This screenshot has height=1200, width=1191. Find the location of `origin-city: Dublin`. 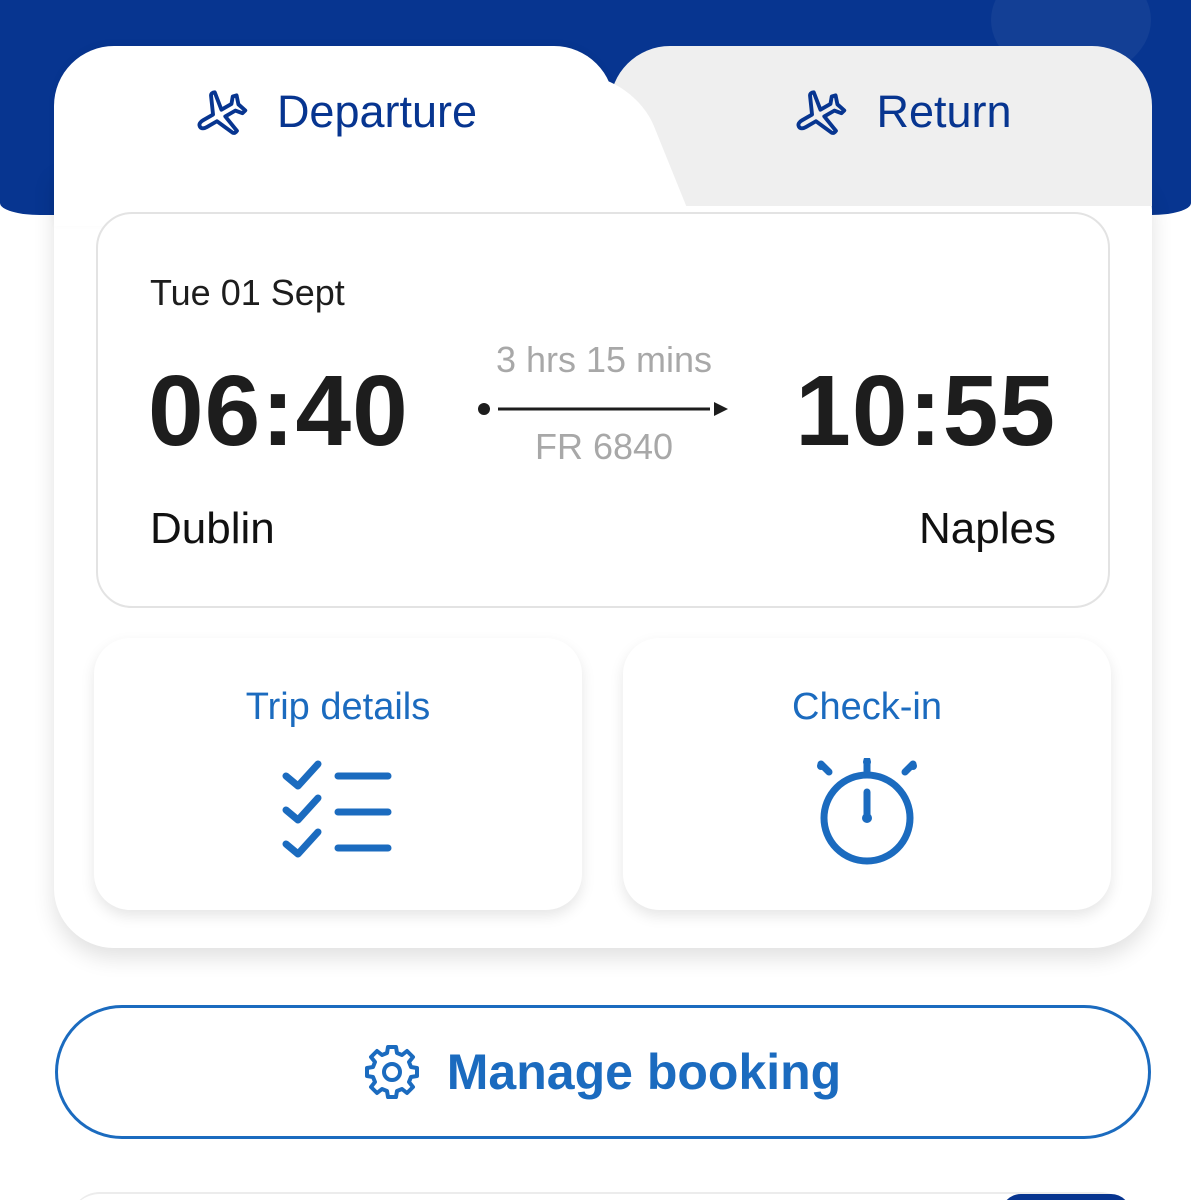

origin-city: Dublin is located at coordinates (212, 528).